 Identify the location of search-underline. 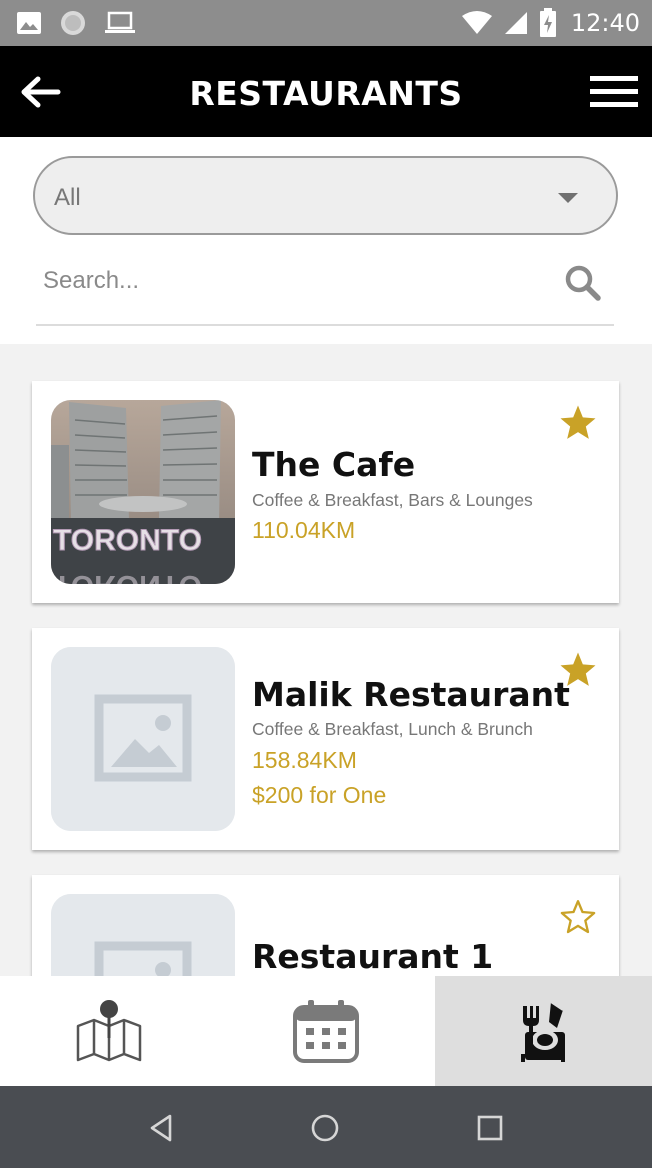
(325, 325).